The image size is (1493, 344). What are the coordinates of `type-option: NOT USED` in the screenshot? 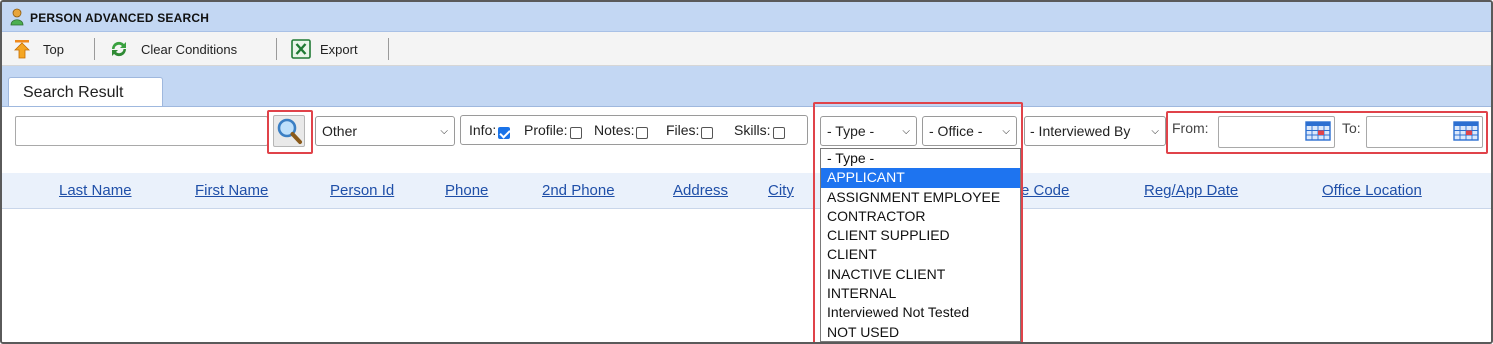 It's located at (920, 332).